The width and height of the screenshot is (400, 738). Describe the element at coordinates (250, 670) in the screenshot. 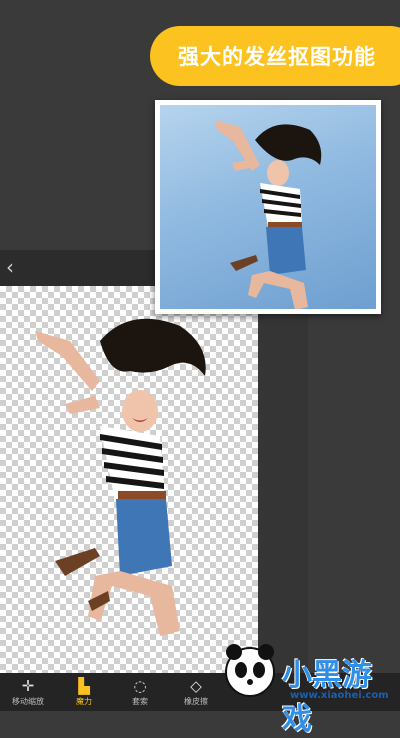

I see `panda-logo-icon` at that location.